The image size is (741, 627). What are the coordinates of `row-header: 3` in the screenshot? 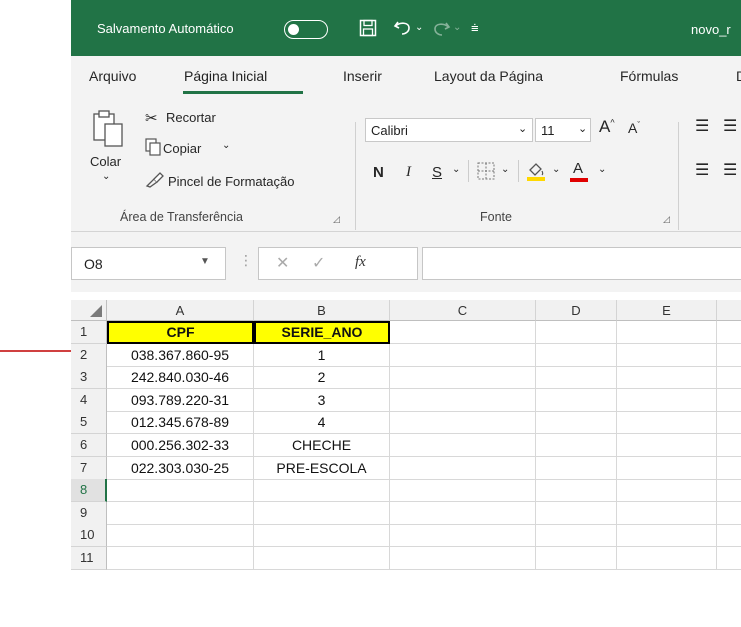 It's located at (89, 378).